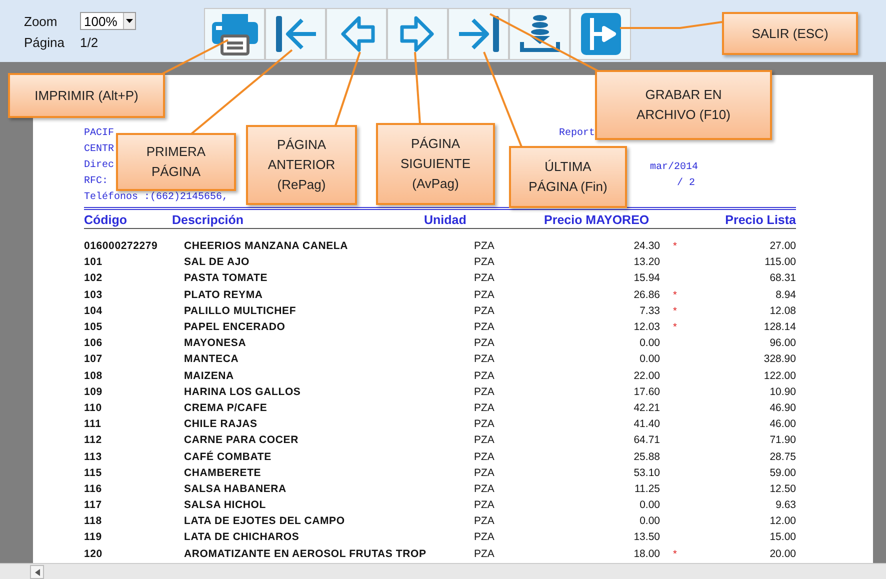 This screenshot has width=886, height=579. I want to click on price-cell-text: 18.00, so click(646, 554).